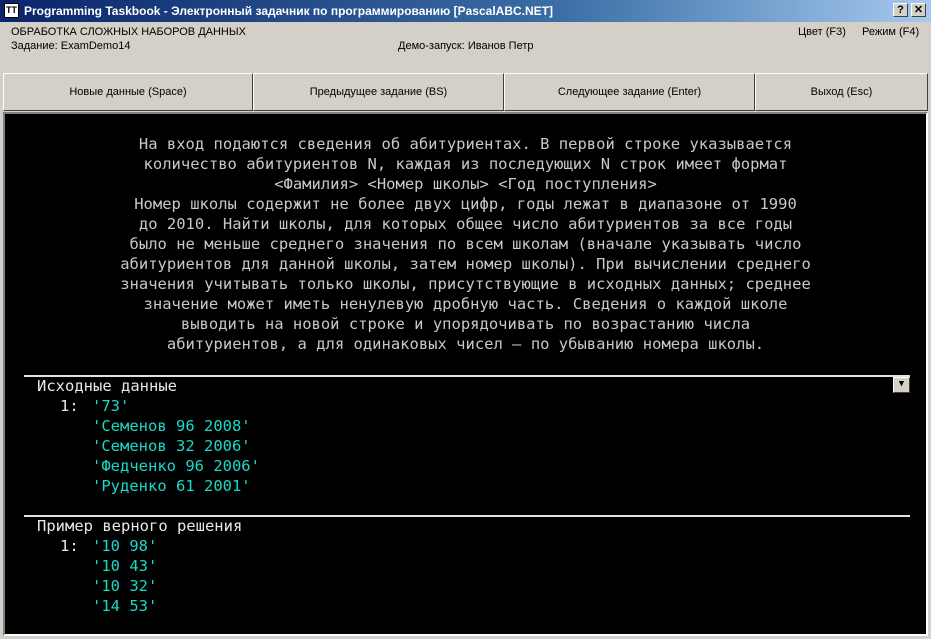  What do you see at coordinates (125, 606) in the screenshot?
I see `output-line: '14 53'` at bounding box center [125, 606].